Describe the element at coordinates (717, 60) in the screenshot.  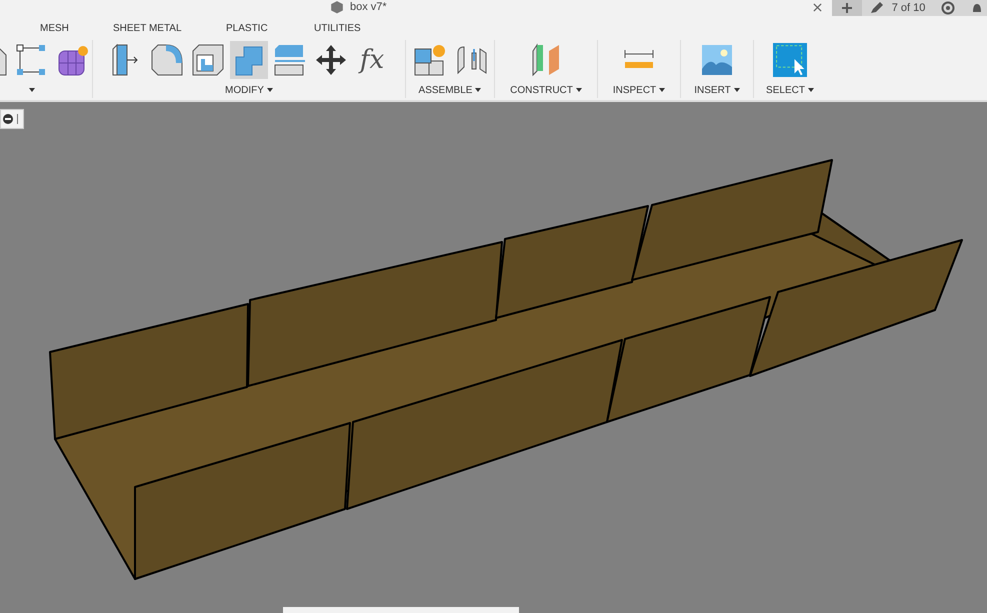
I see `image-icon` at that location.